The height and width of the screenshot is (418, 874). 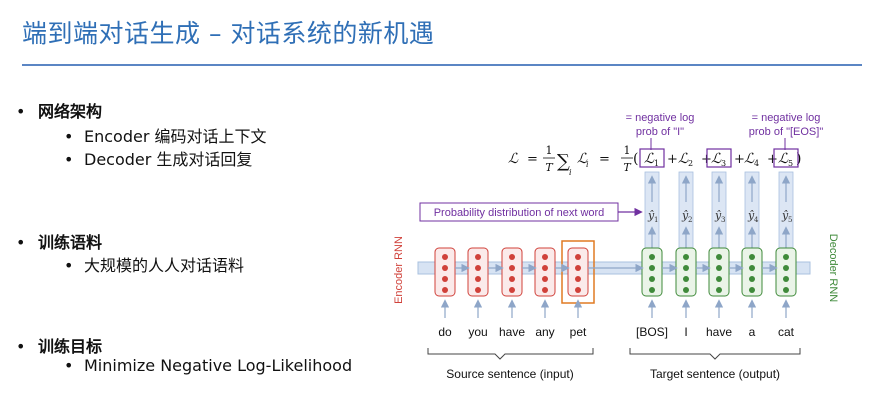 I want to click on decoder-rnn-label: Decoder RNN, so click(x=833, y=268).